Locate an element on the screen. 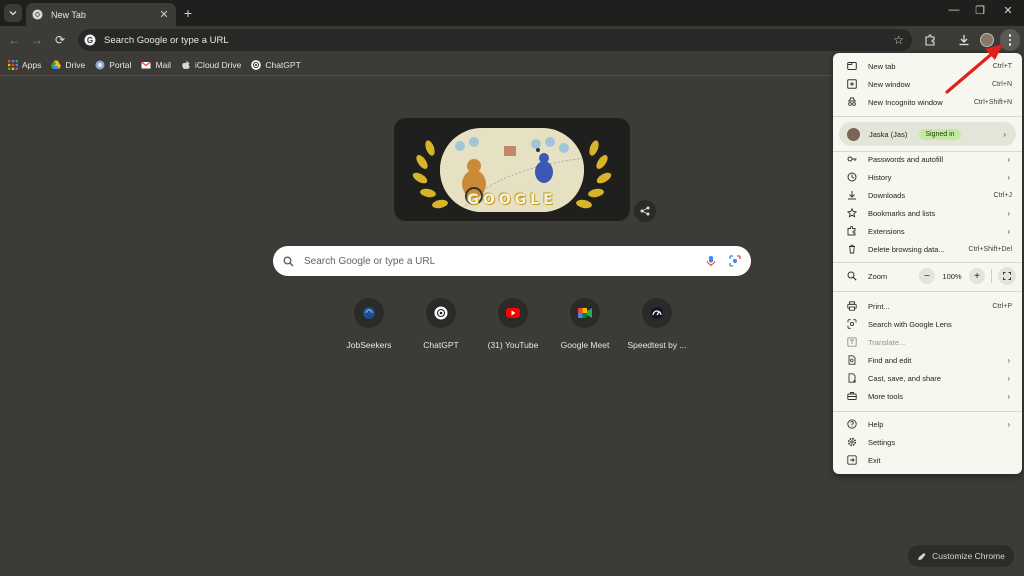 The height and width of the screenshot is (576, 1024). menu-item-downloads: Downloads Ctrl+J is located at coordinates (927, 195).